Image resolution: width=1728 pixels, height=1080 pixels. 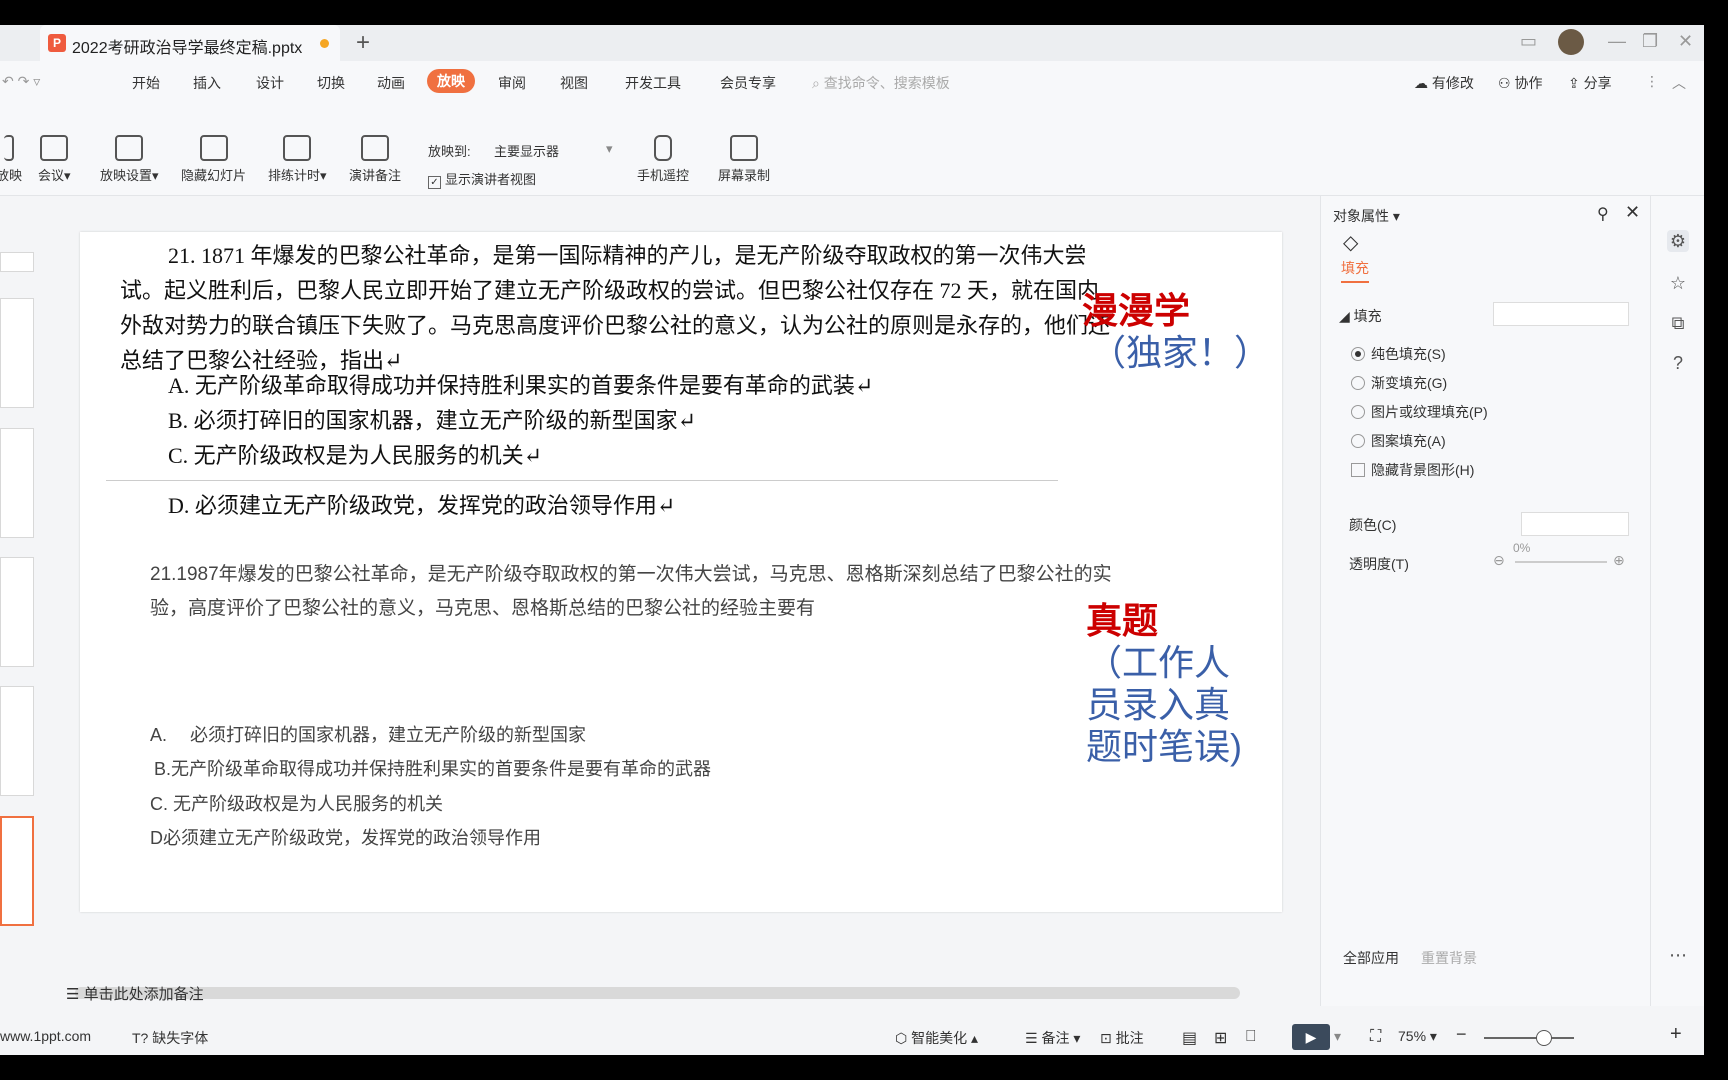 I want to click on menu-review: 审阅, so click(x=512, y=83).